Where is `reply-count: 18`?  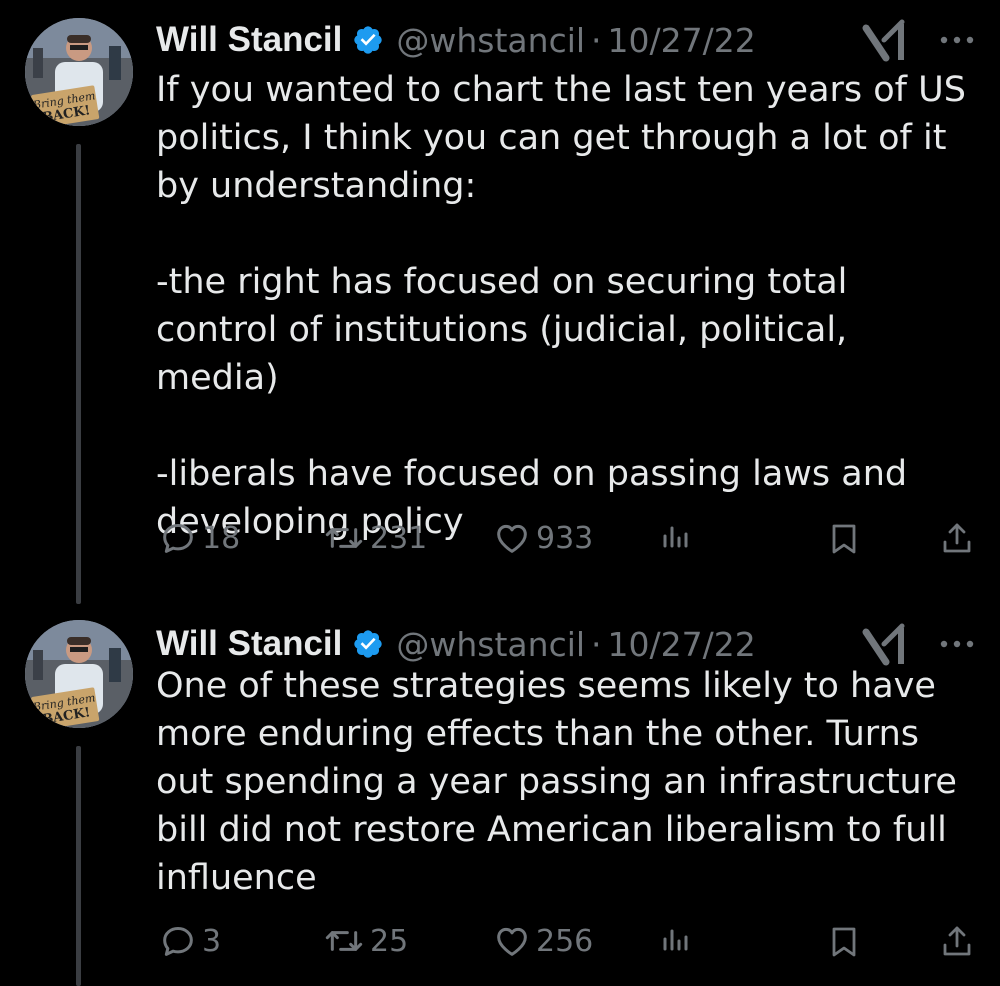
reply-count: 18 is located at coordinates (221, 538).